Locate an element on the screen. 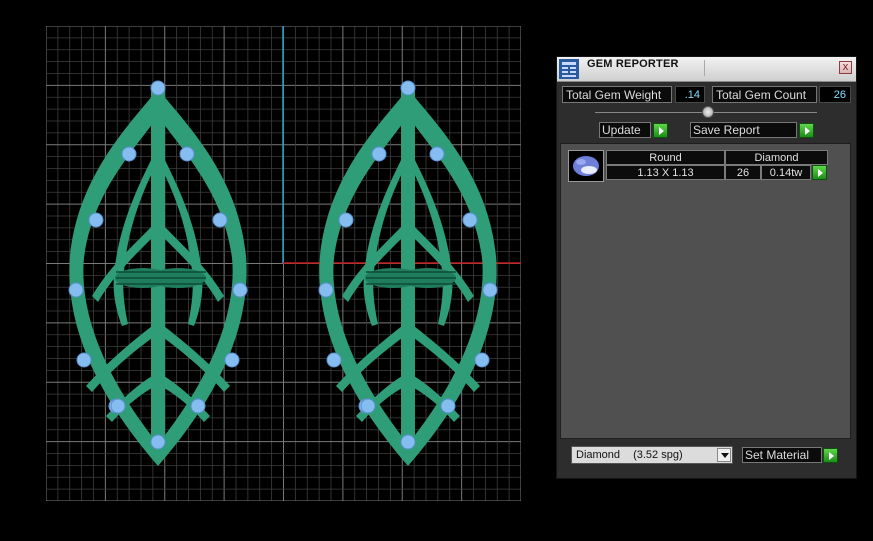 The width and height of the screenshot is (873, 541). gem-size-cell: 1.13 X 1.13 is located at coordinates (665, 172).